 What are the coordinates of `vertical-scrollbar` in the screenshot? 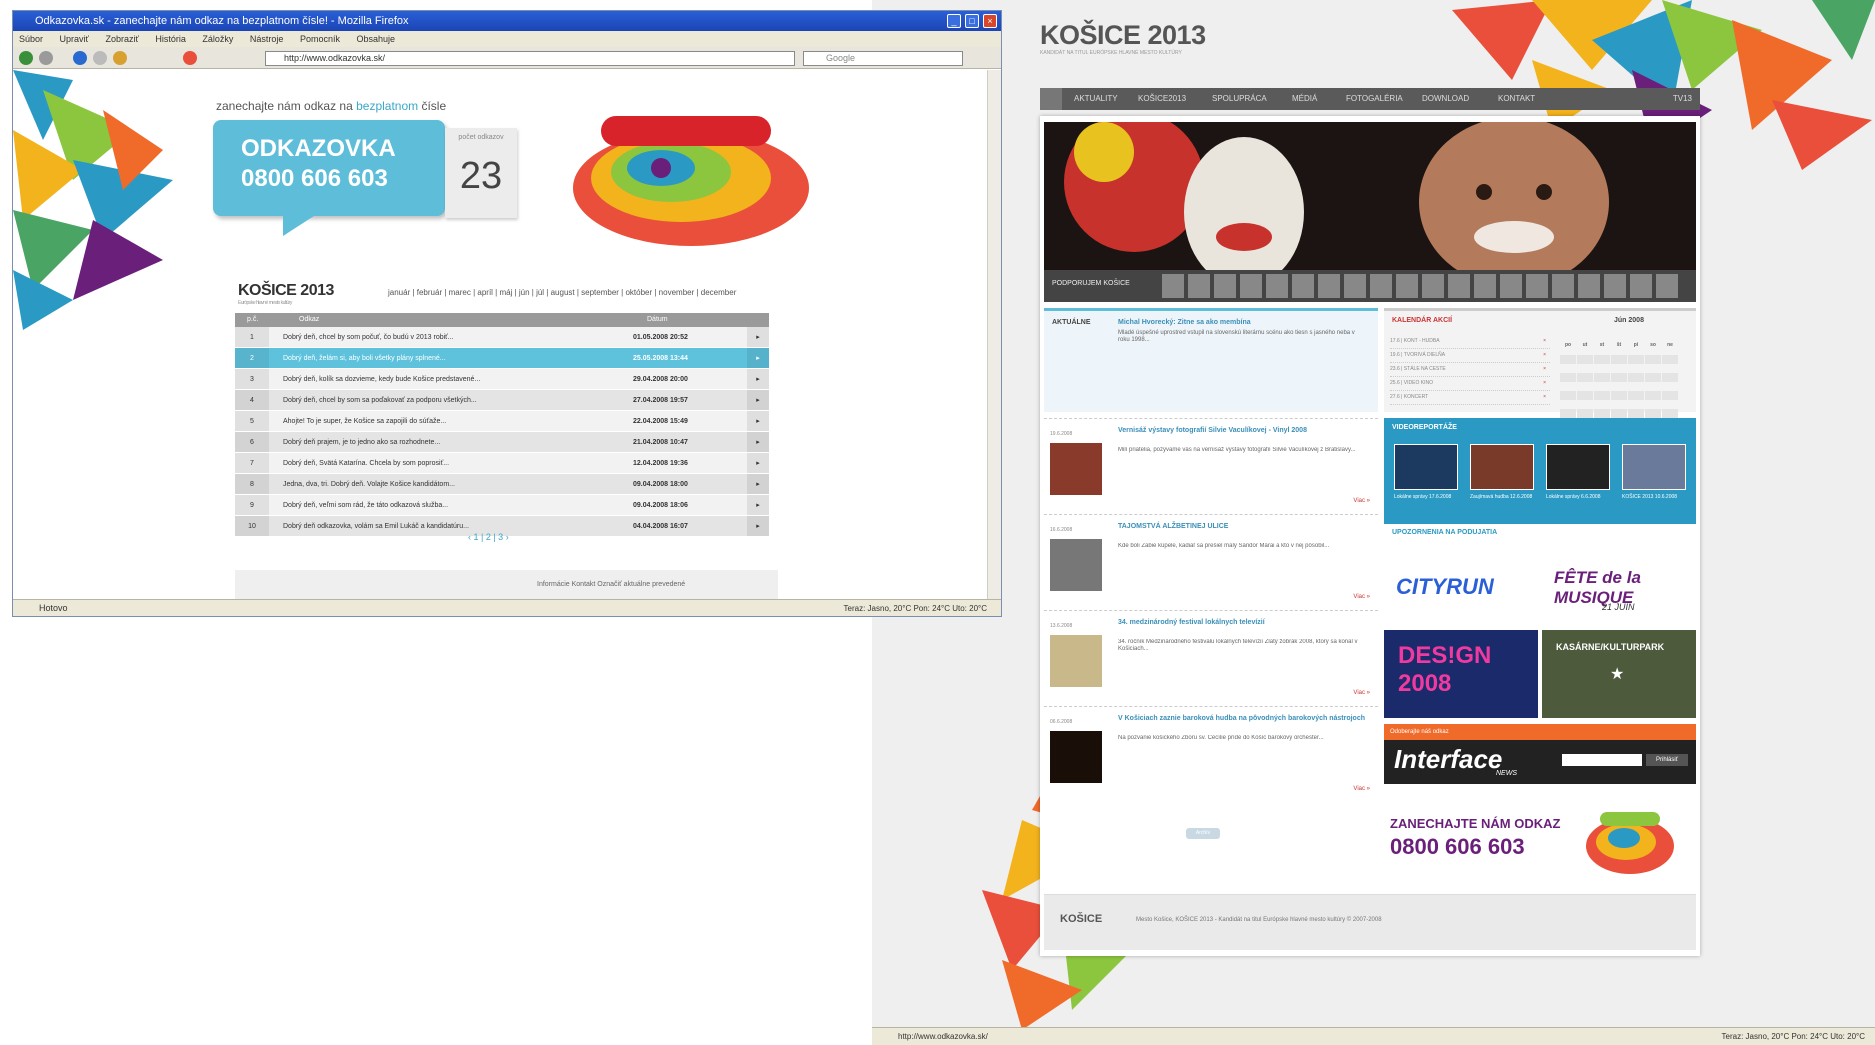 It's located at (994, 335).